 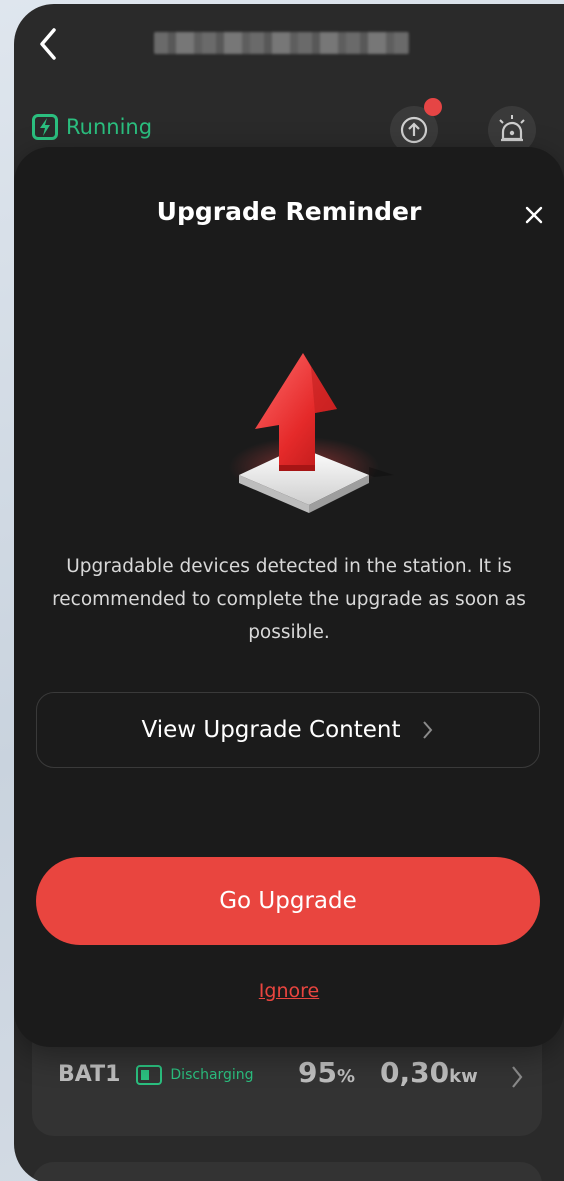 What do you see at coordinates (287, 1171) in the screenshot?
I see `next-device-card` at bounding box center [287, 1171].